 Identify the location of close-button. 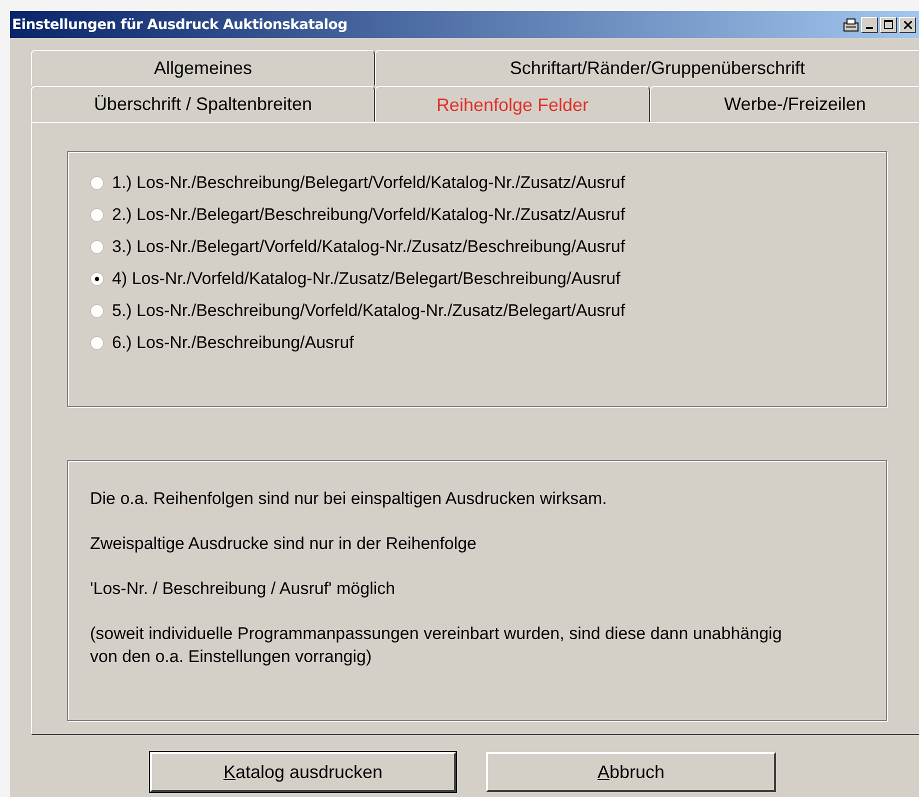
(907, 24).